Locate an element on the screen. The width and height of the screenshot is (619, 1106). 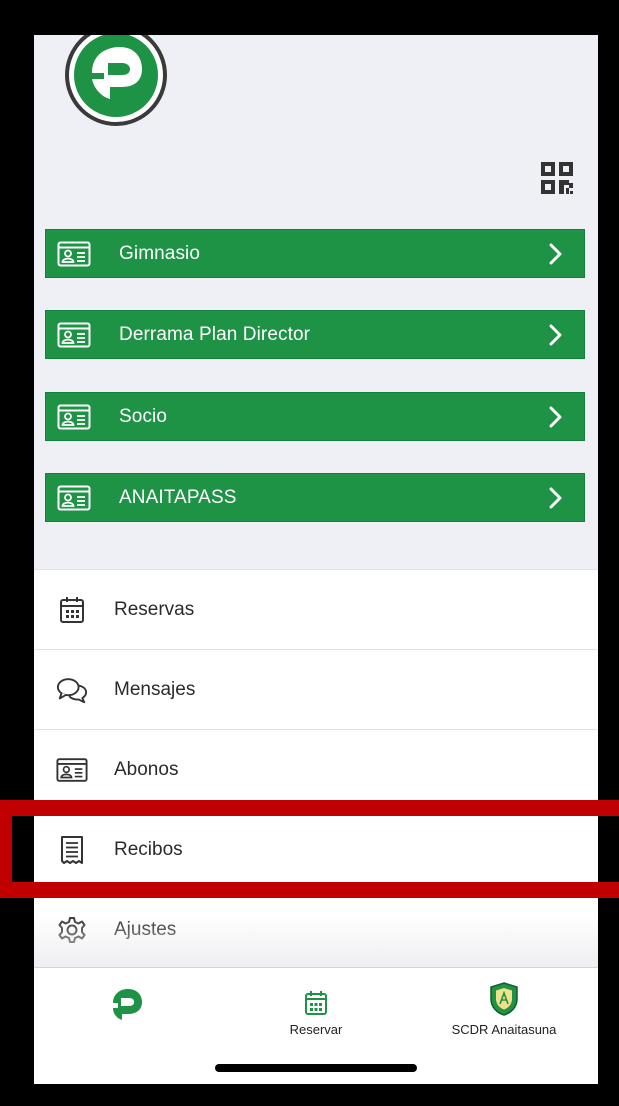
card-label: Gimnasio is located at coordinates (160, 253).